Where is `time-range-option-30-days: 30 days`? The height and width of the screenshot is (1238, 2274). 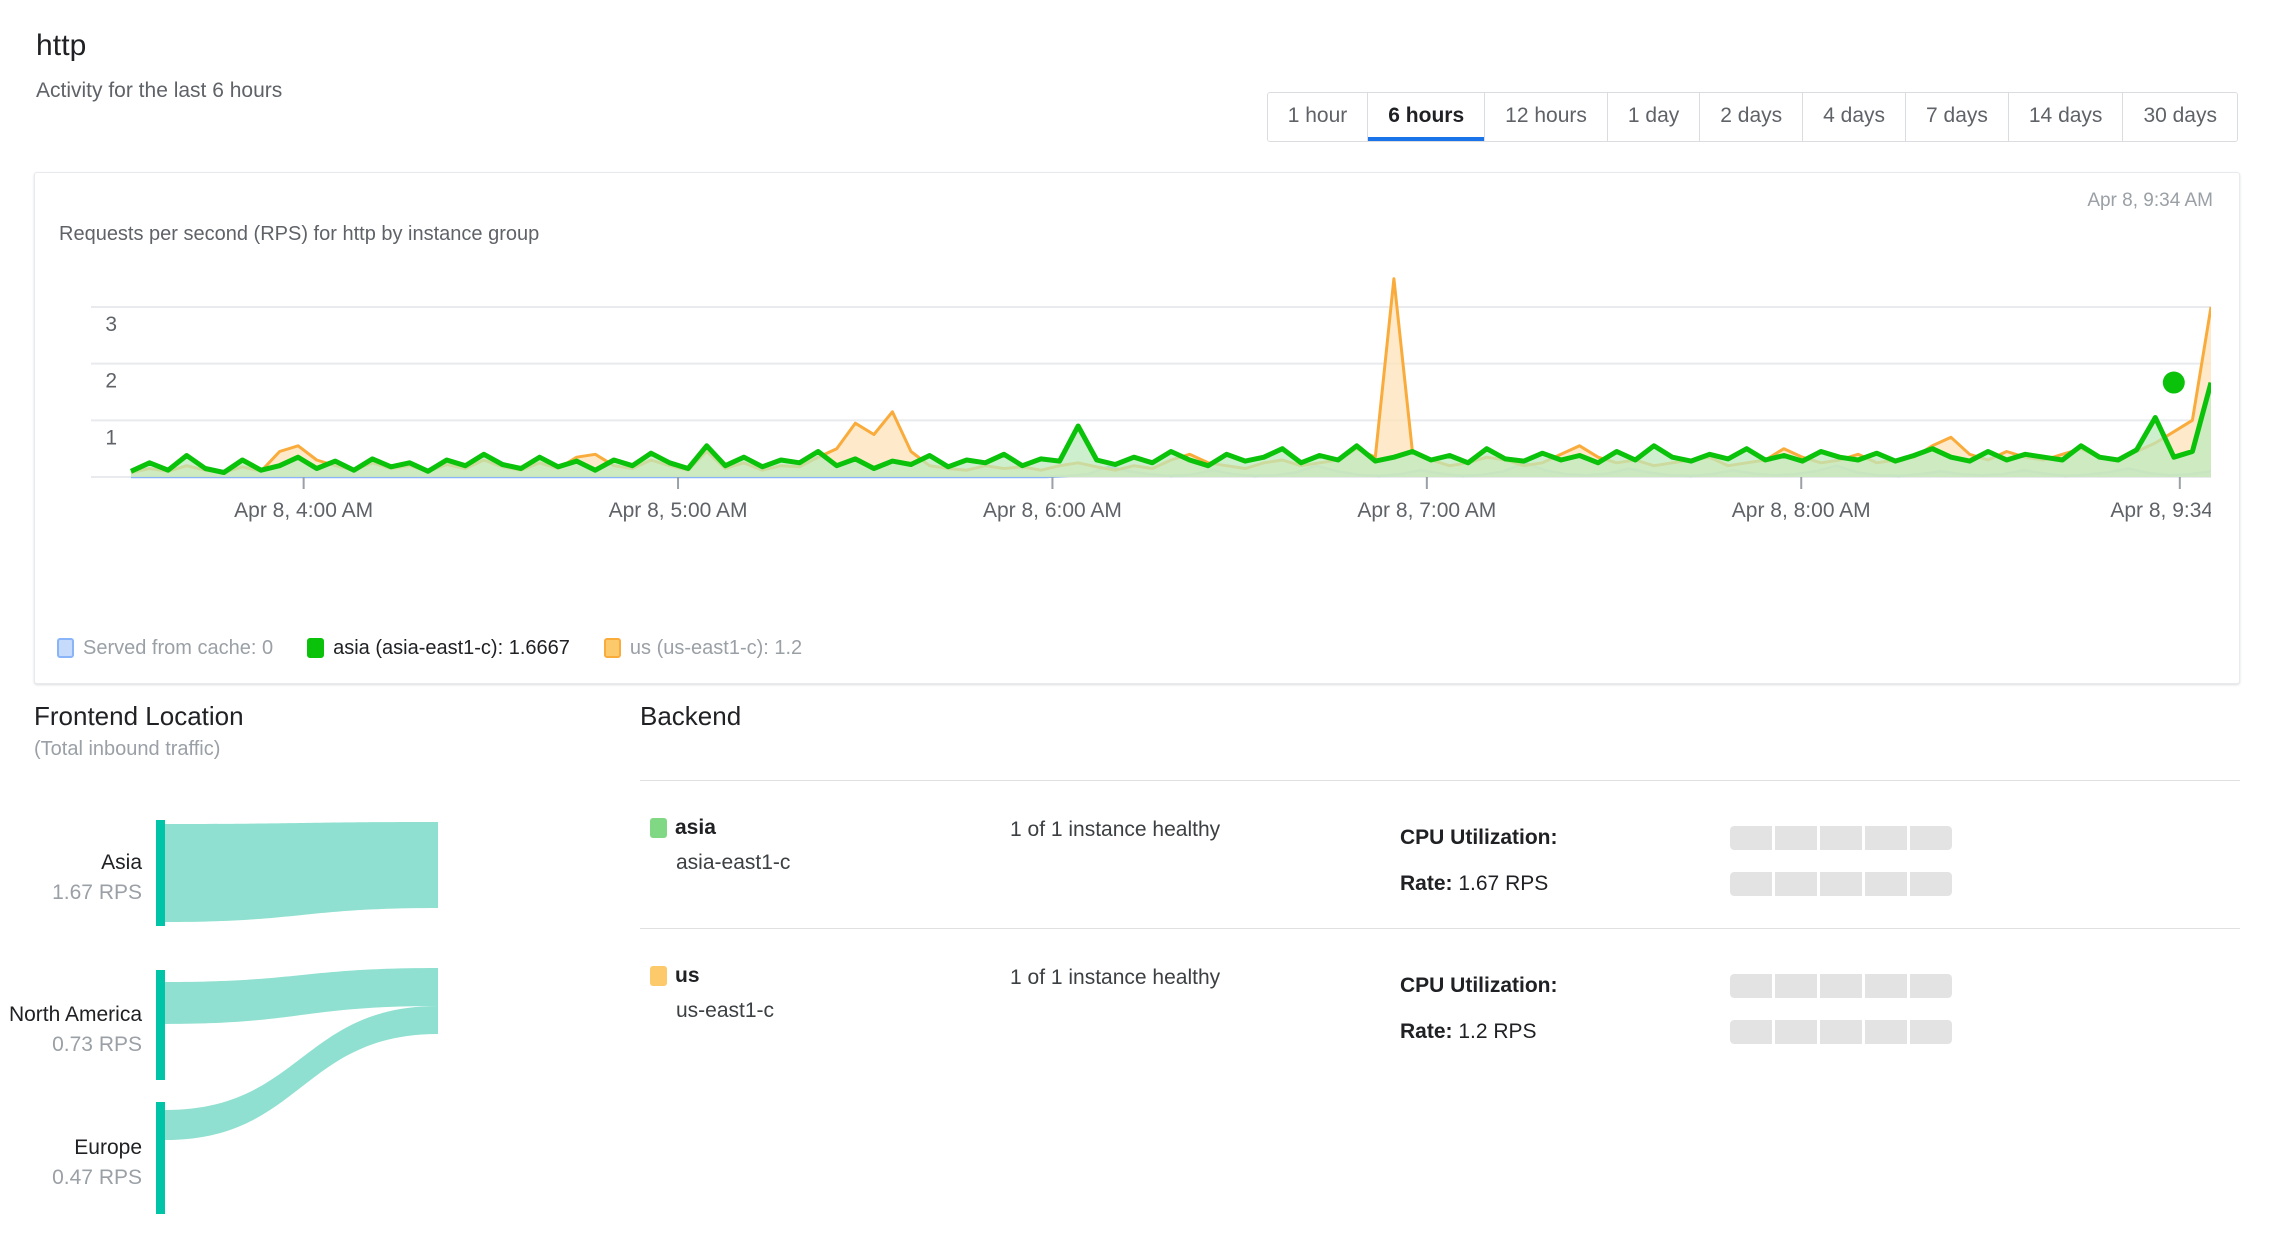 time-range-option-30-days: 30 days is located at coordinates (2180, 117).